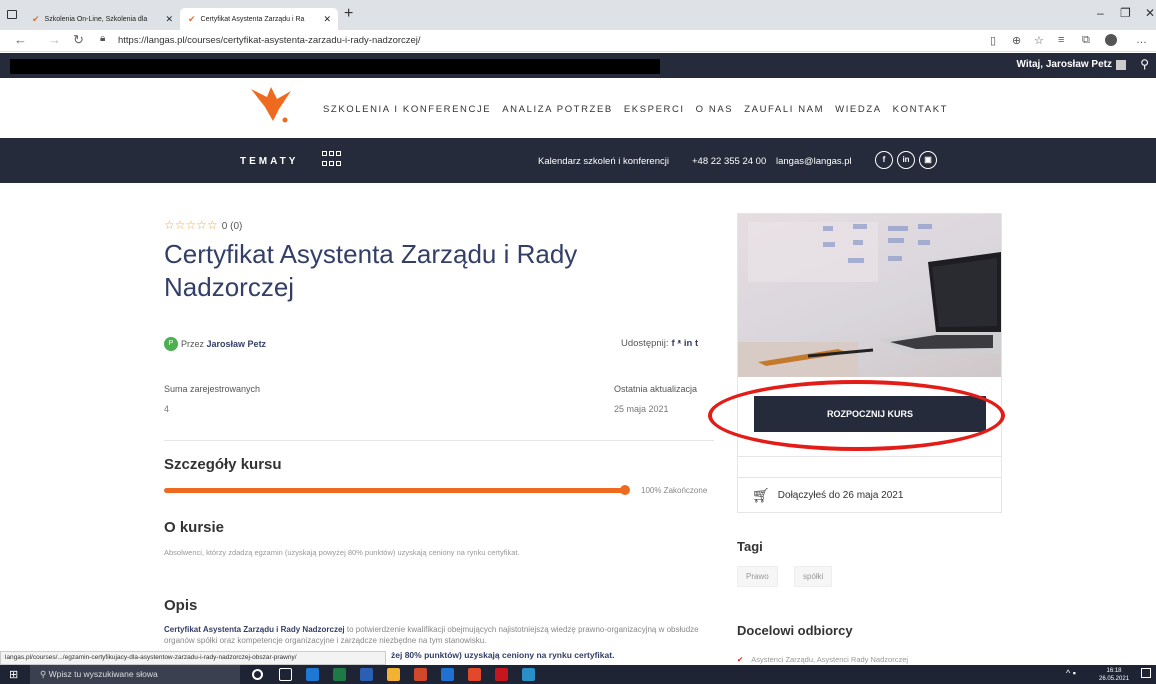 The width and height of the screenshot is (1156, 684). I want to click on facebook-icon: f, so click(884, 160).